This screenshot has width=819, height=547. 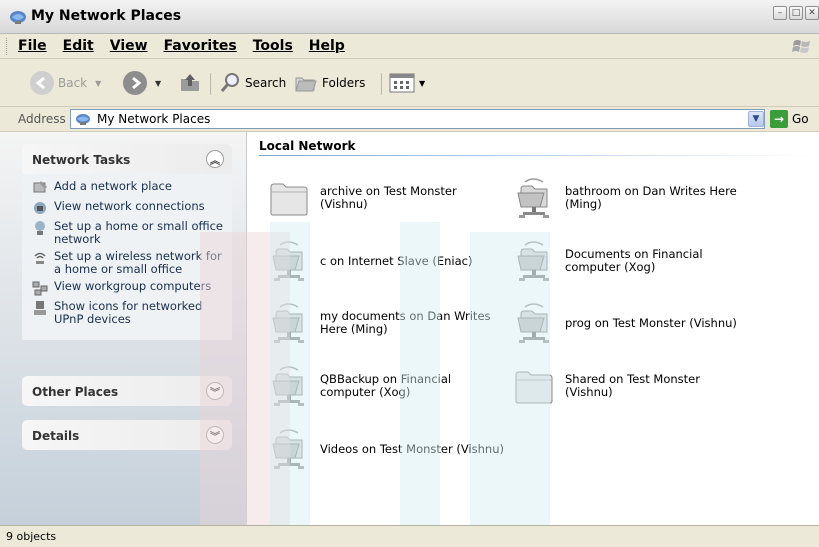 What do you see at coordinates (651, 322) in the screenshot?
I see `network-place-name: prog on Test Monster (Vishnu)` at bounding box center [651, 322].